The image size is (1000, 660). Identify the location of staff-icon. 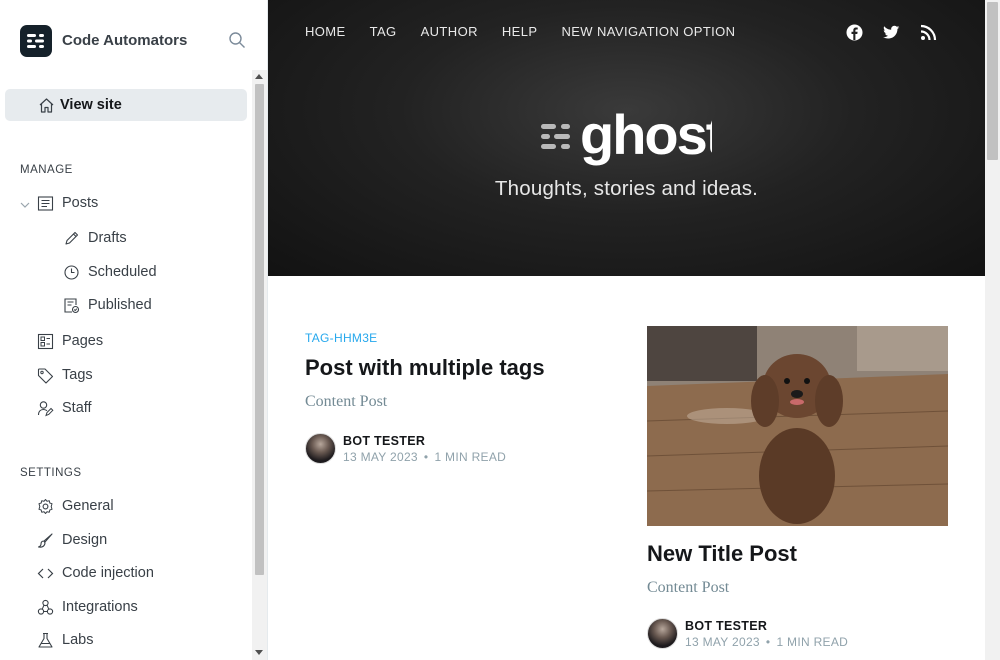
(45, 408).